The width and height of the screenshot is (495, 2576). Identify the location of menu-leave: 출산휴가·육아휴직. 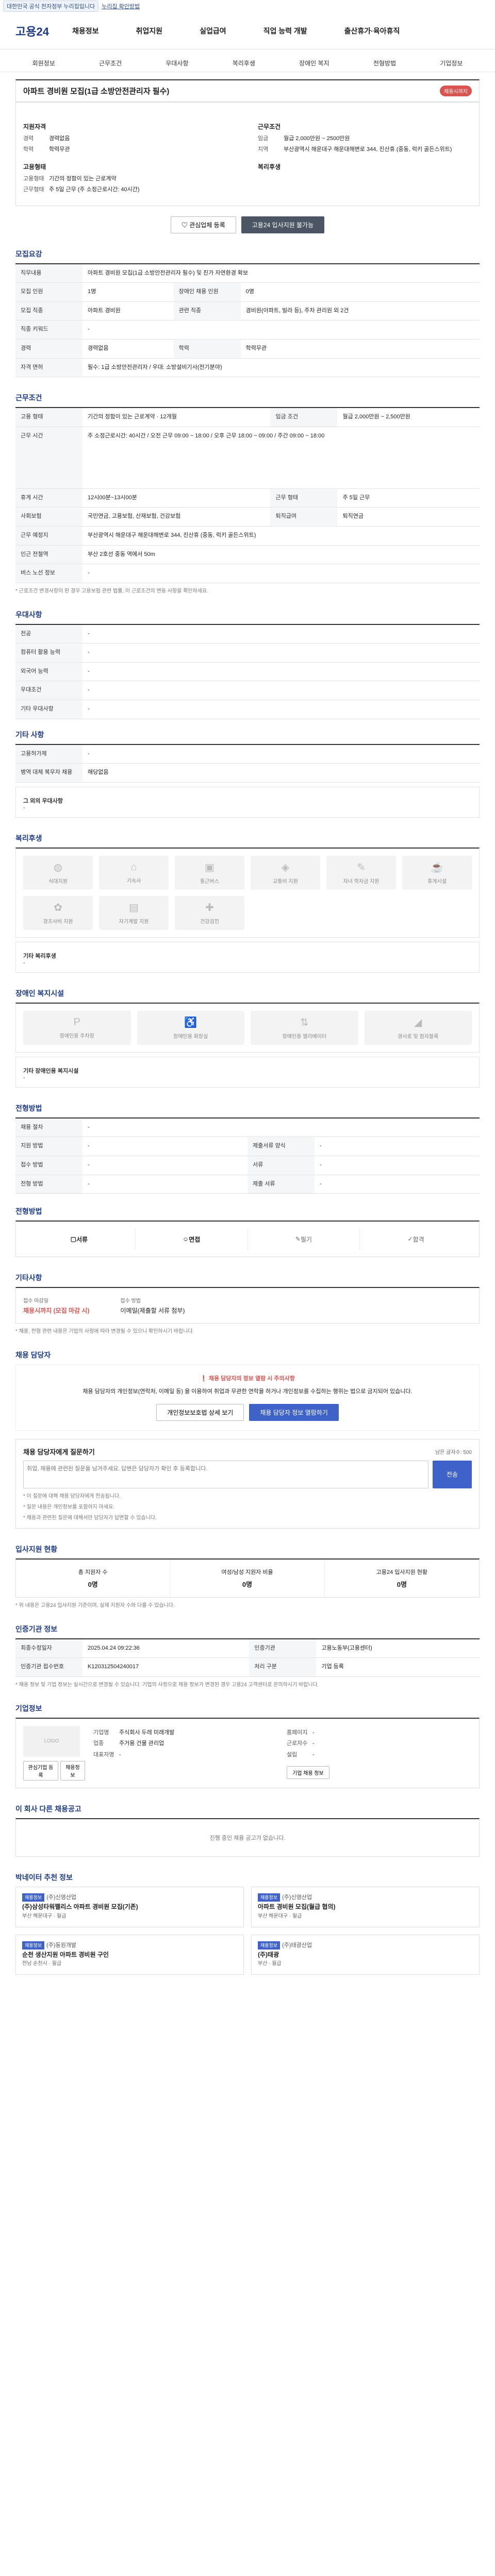
(372, 31).